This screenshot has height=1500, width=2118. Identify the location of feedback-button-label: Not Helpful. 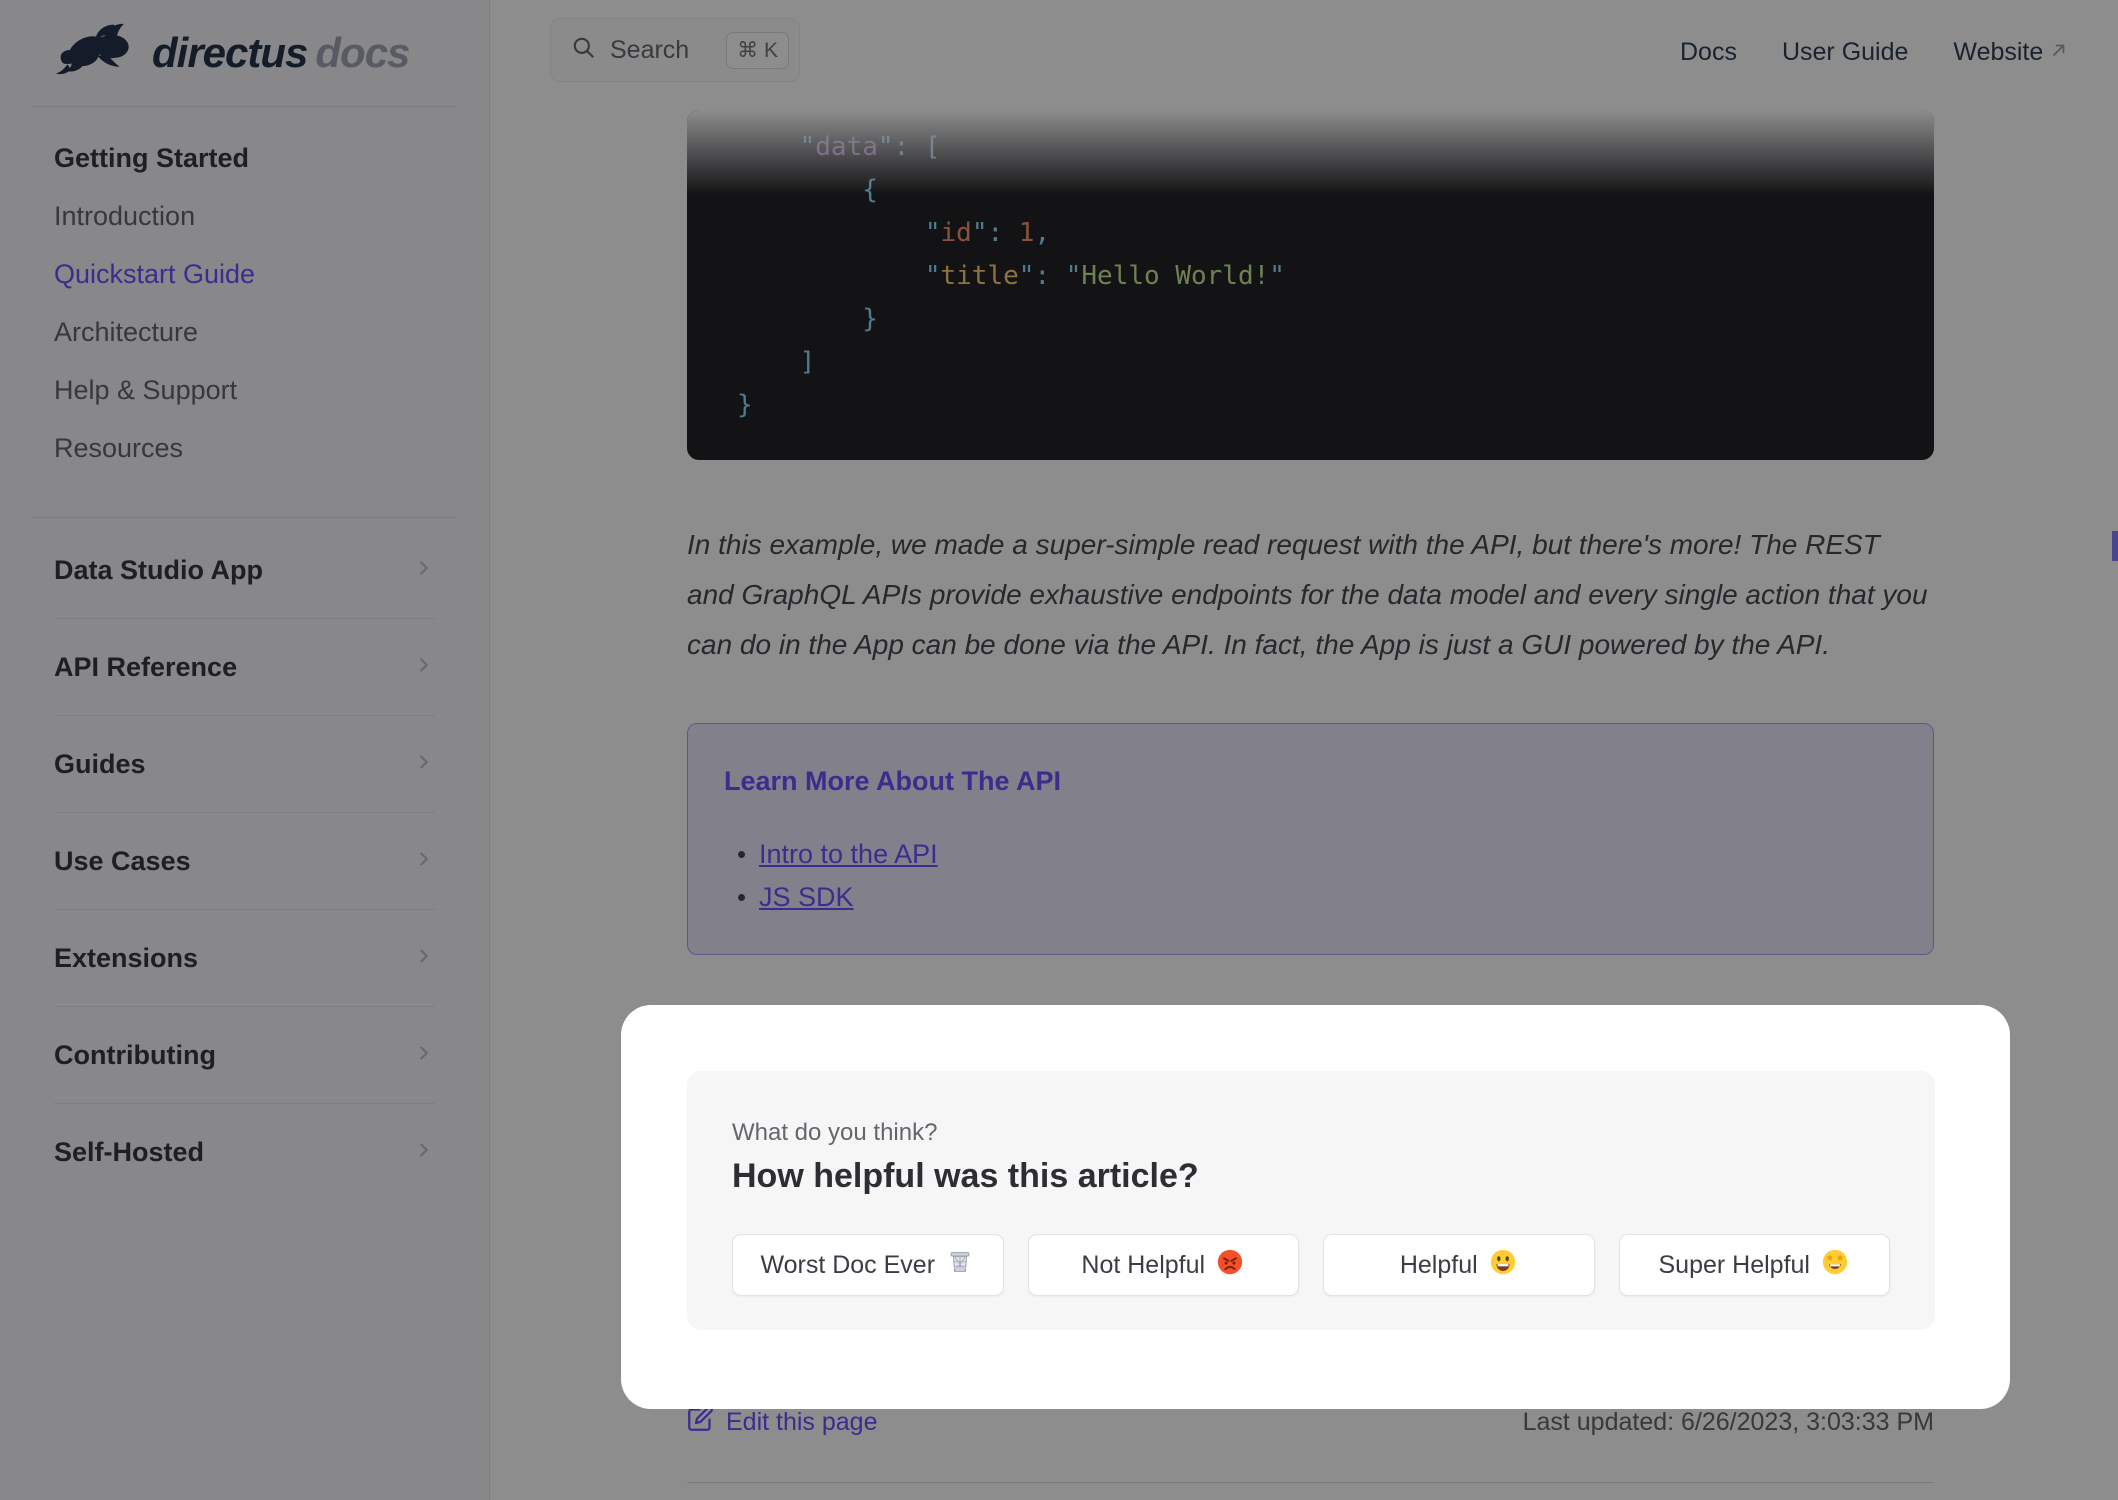
(1143, 1264).